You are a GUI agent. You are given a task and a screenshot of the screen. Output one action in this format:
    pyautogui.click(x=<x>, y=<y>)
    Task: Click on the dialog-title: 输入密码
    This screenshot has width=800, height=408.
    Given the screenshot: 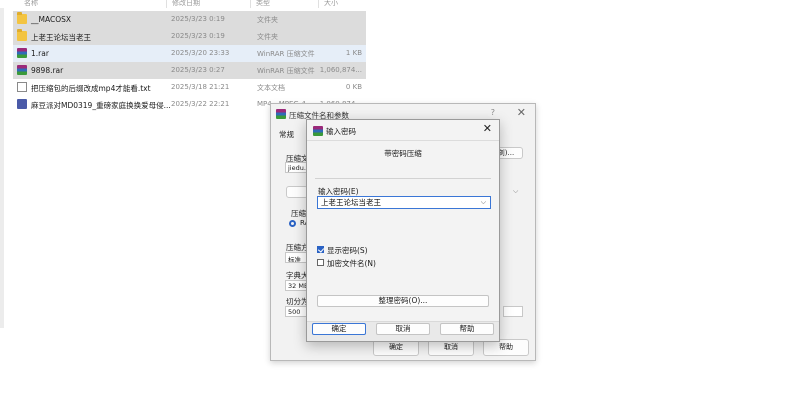 What is the action you would take?
    pyautogui.click(x=341, y=131)
    